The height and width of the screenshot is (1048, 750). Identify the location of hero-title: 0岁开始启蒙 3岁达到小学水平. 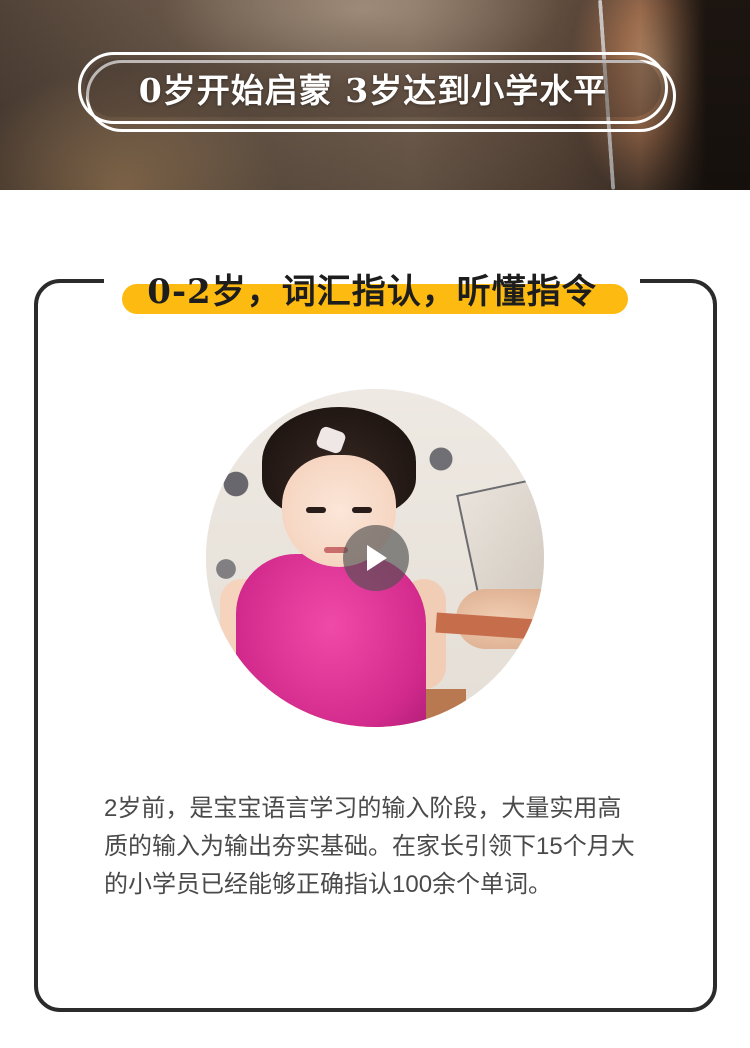
(373, 90).